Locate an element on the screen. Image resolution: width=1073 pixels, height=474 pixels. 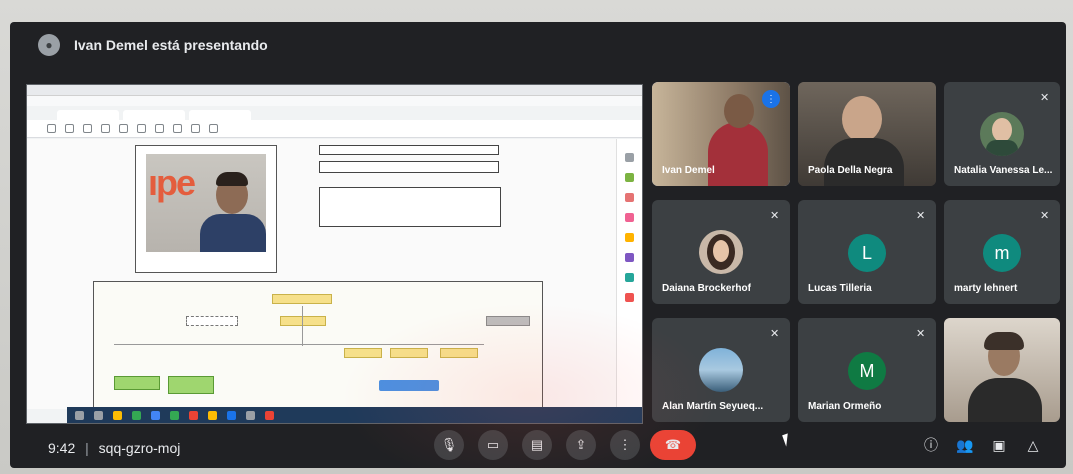
mic-button: 🎙 is located at coordinates (449, 445).